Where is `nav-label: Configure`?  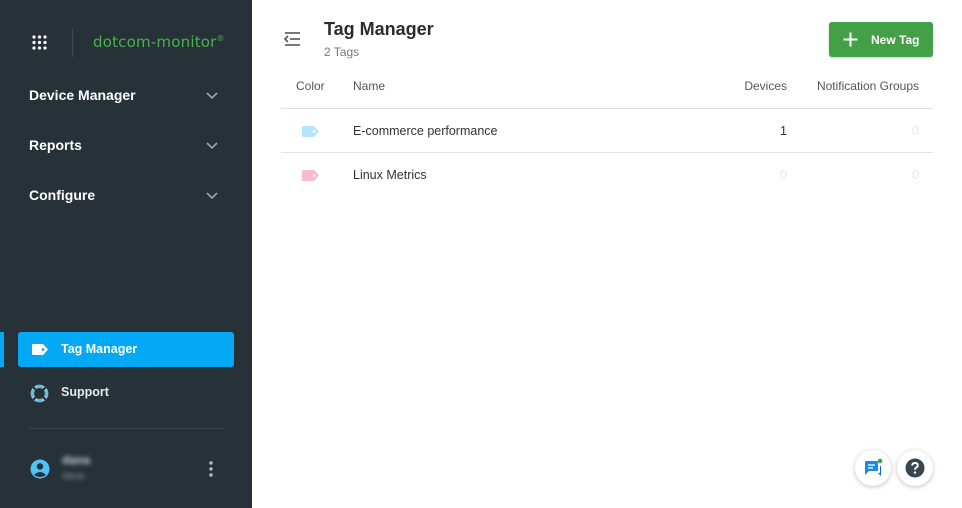 nav-label: Configure is located at coordinates (62, 195).